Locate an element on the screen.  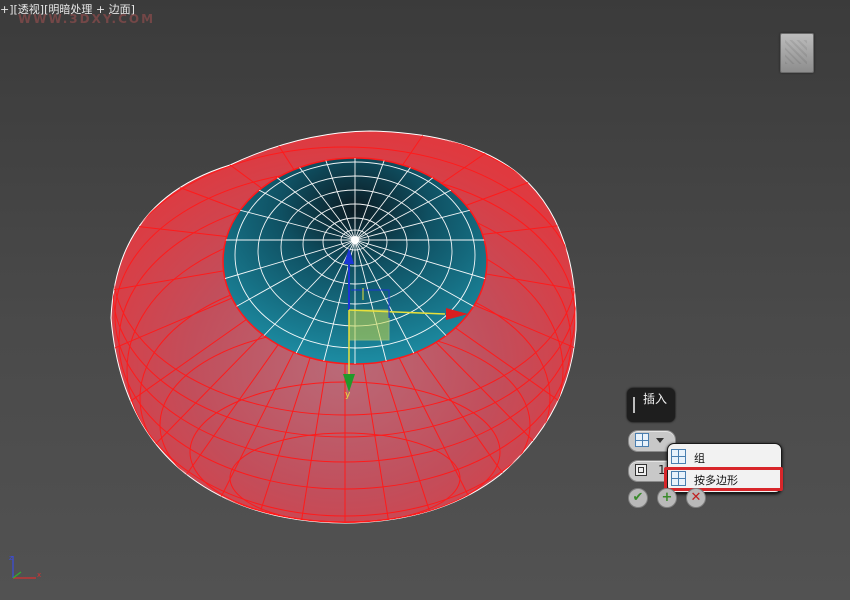
caddy-grip-icon is located at coordinates (634, 405).